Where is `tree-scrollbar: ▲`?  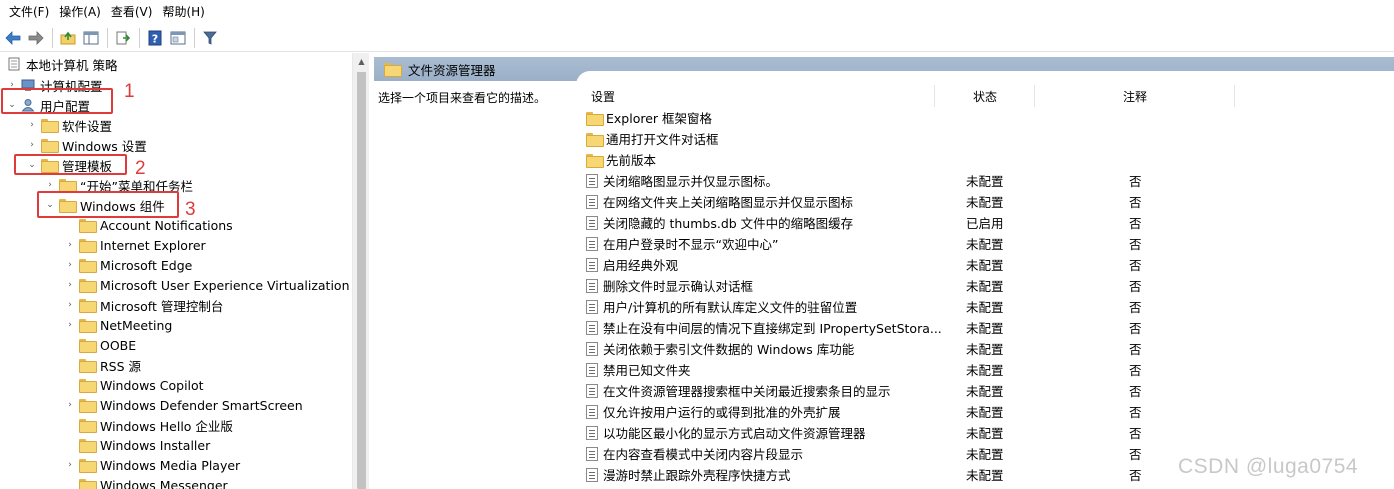
tree-scrollbar: ▲ is located at coordinates (360, 271).